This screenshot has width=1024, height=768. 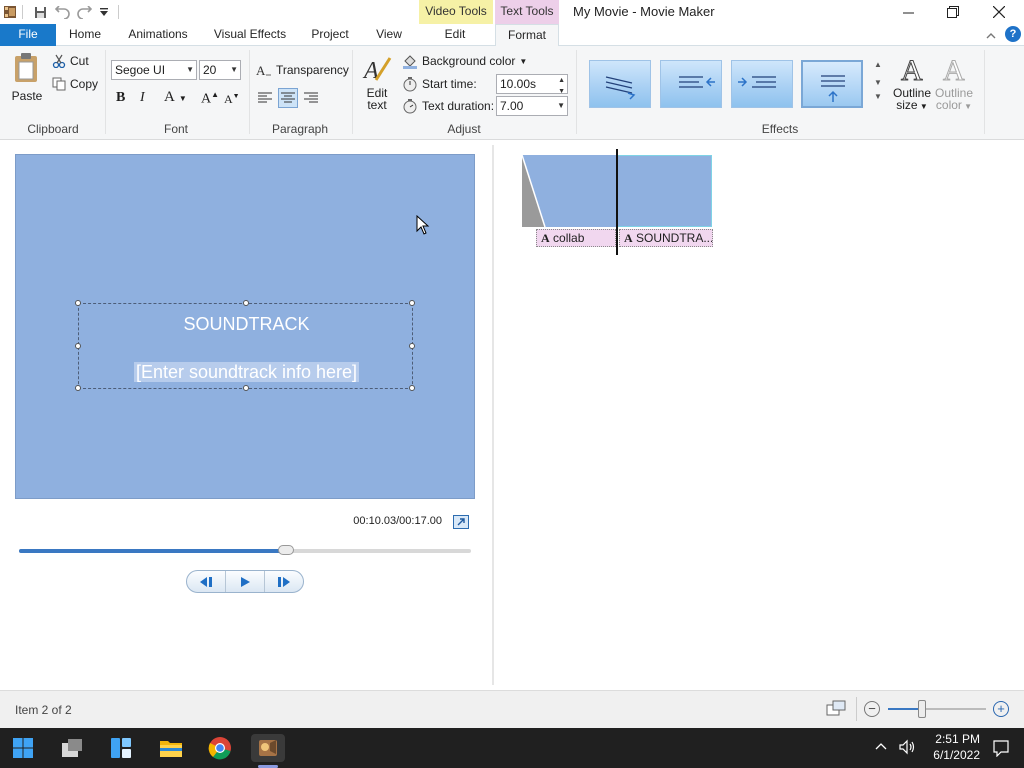 What do you see at coordinates (220, 70) in the screenshot?
I see `font-size-combo: 20 ▼` at bounding box center [220, 70].